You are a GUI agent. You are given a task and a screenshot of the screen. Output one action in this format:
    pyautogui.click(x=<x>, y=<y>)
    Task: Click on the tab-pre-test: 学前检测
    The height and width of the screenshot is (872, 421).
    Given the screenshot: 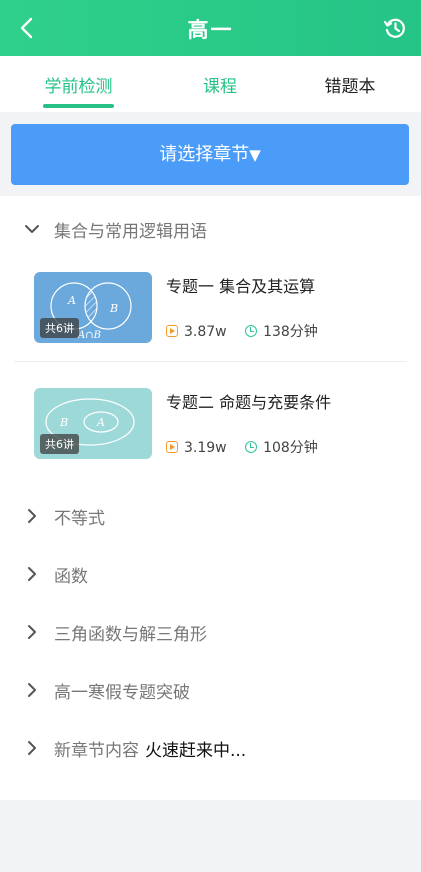 What is the action you would take?
    pyautogui.click(x=78, y=84)
    